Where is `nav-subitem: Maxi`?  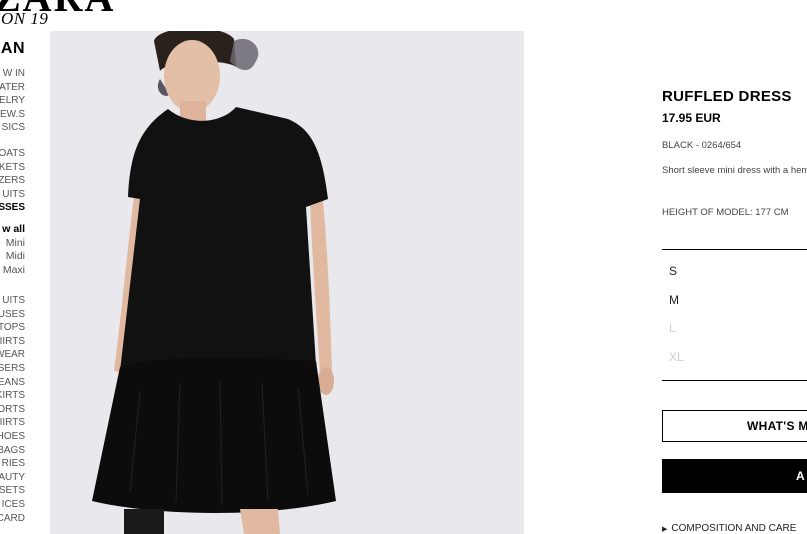 nav-subitem: Maxi is located at coordinates (12, 271).